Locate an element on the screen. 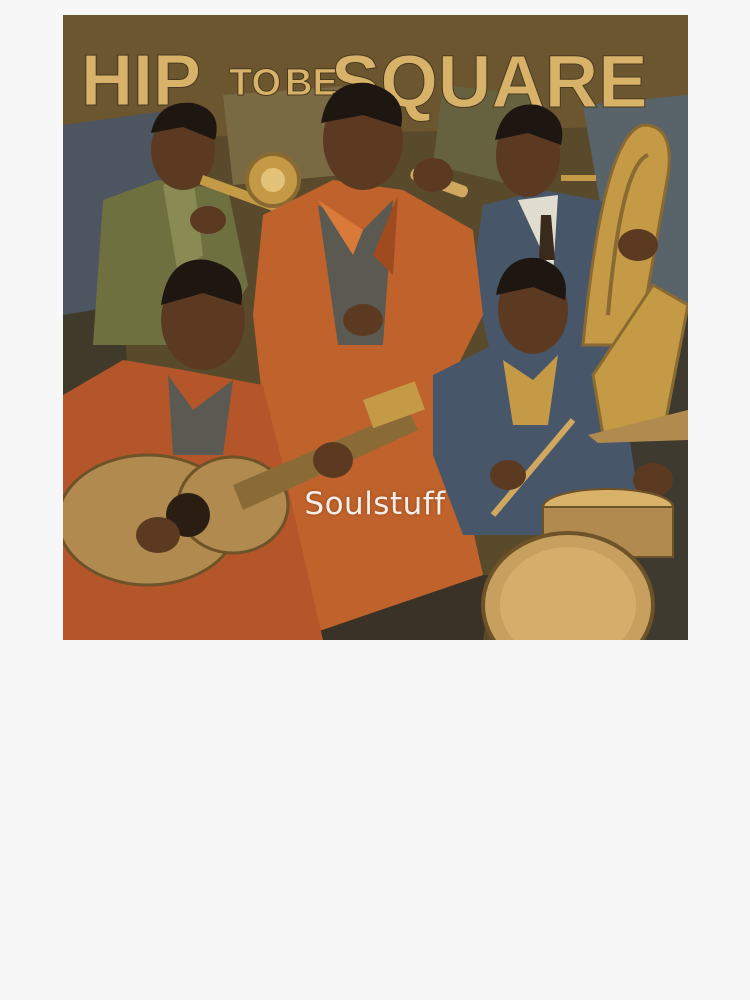  title-word-be: BE is located at coordinates (311, 83).